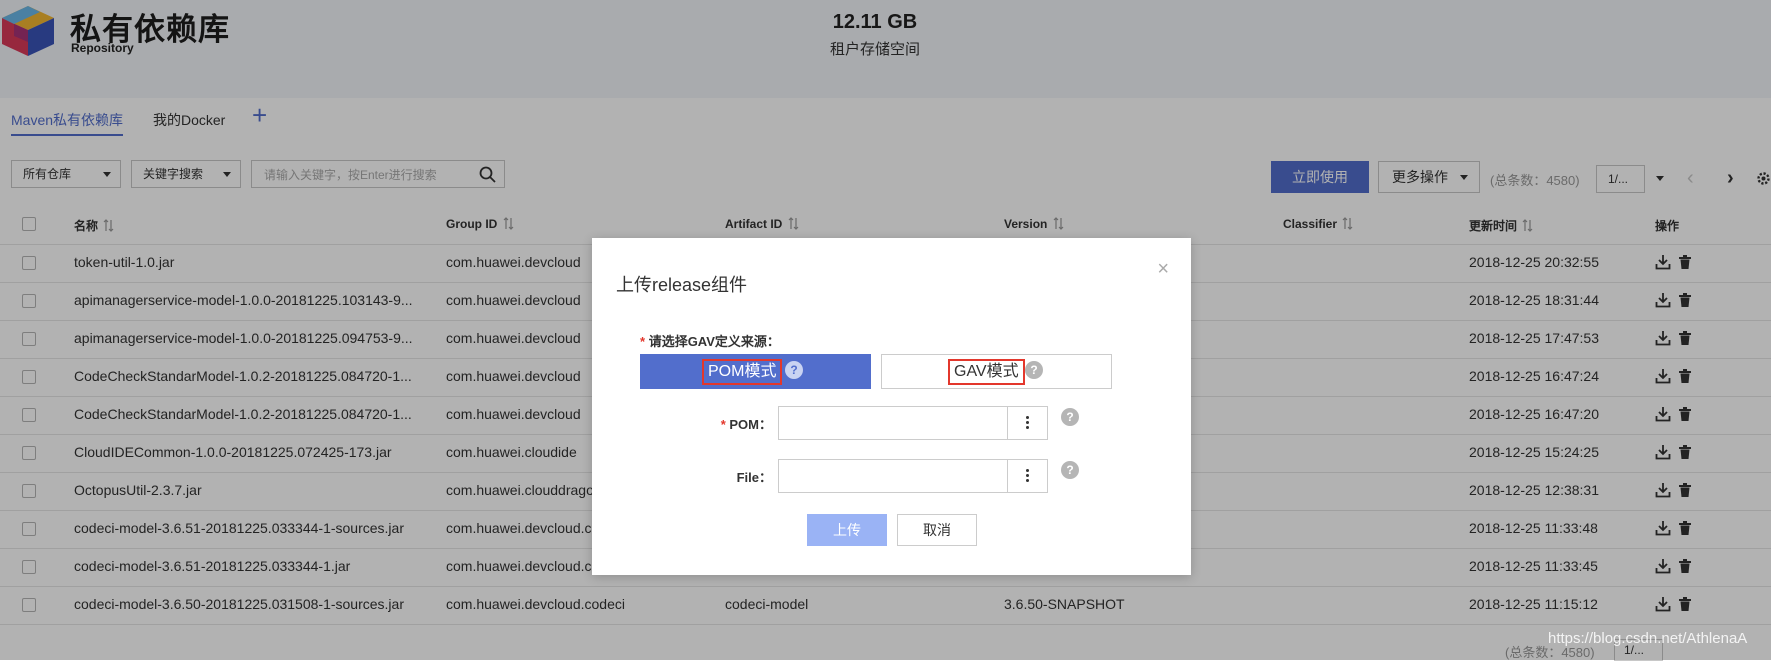 The image size is (1771, 661). I want to click on gav-mode-label: GAV模式, so click(986, 372).